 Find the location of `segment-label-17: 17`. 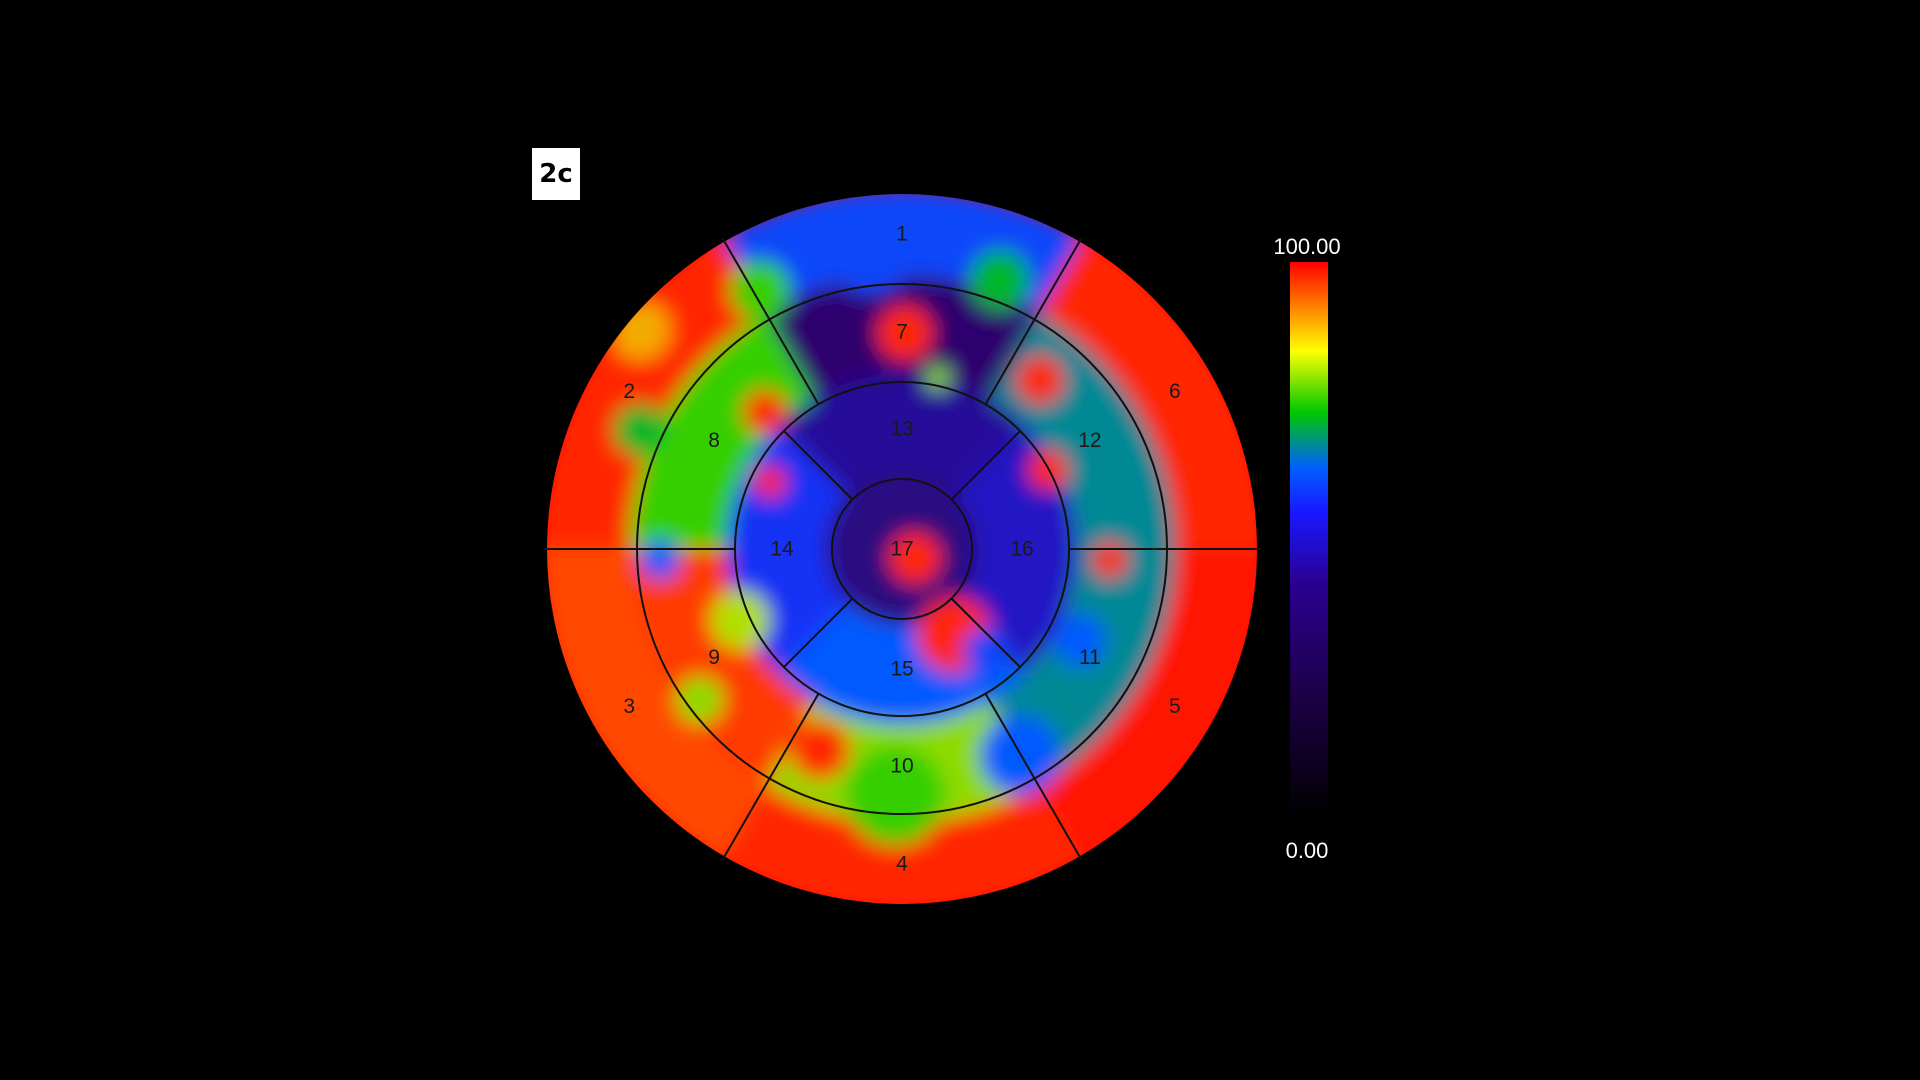

segment-label-17: 17 is located at coordinates (901, 549).